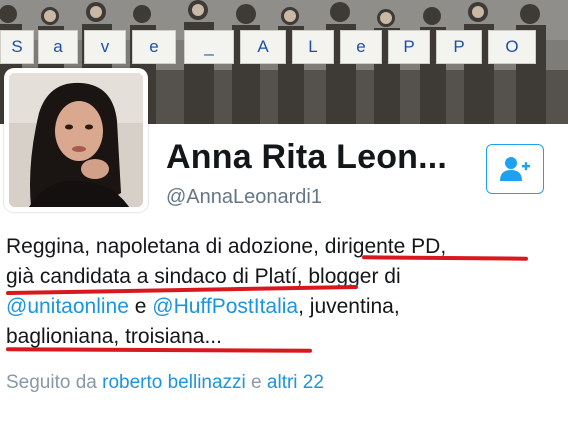 The height and width of the screenshot is (434, 568). Describe the element at coordinates (165, 246) in the screenshot. I see `bio-text: Reggina, napoletana di adozione,` at that location.